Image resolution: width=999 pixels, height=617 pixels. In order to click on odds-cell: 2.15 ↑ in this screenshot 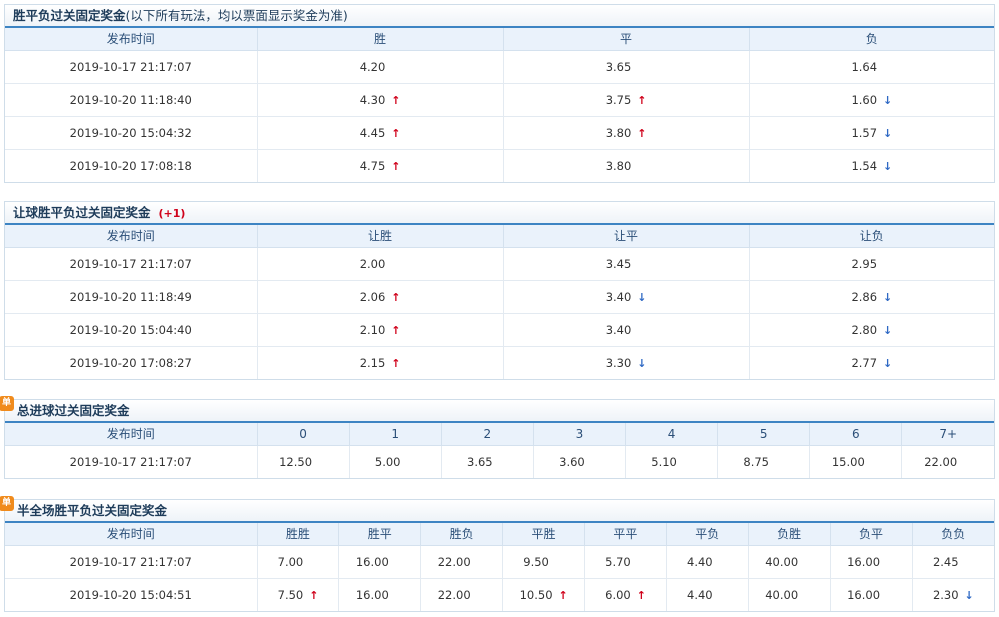, I will do `click(380, 362)`.